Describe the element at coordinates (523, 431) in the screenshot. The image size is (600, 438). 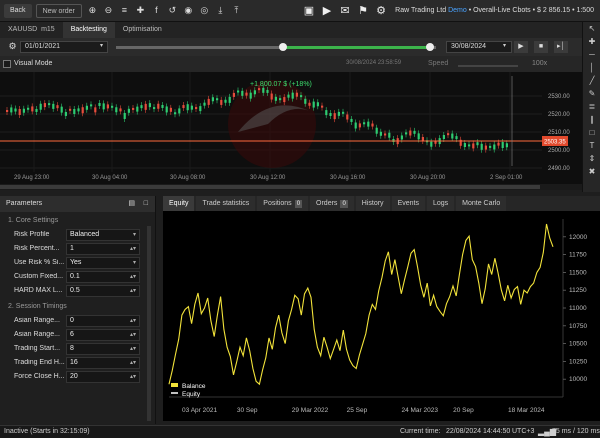
I see `utc-offset: UTC+3` at that location.